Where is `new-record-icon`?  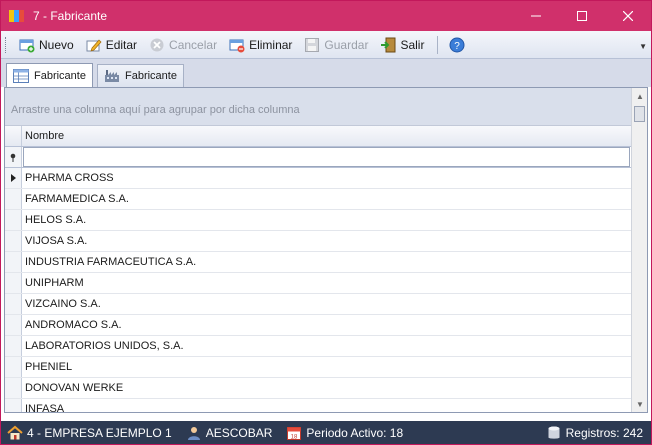 new-record-icon is located at coordinates (27, 45).